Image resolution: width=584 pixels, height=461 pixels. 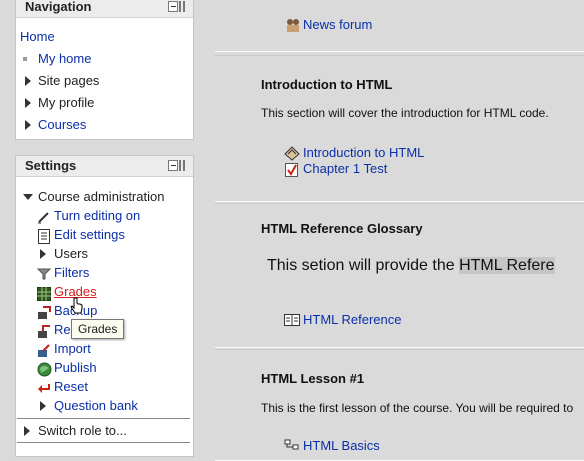 What do you see at coordinates (96, 406) in the screenshot?
I see `settings-question-bank: Question bank` at bounding box center [96, 406].